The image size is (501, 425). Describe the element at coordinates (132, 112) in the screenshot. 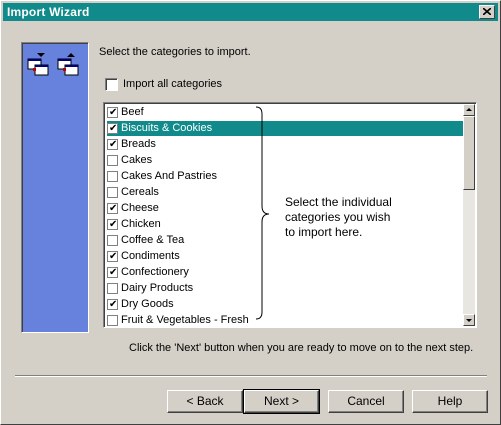

I see `category-label: Beef` at that location.